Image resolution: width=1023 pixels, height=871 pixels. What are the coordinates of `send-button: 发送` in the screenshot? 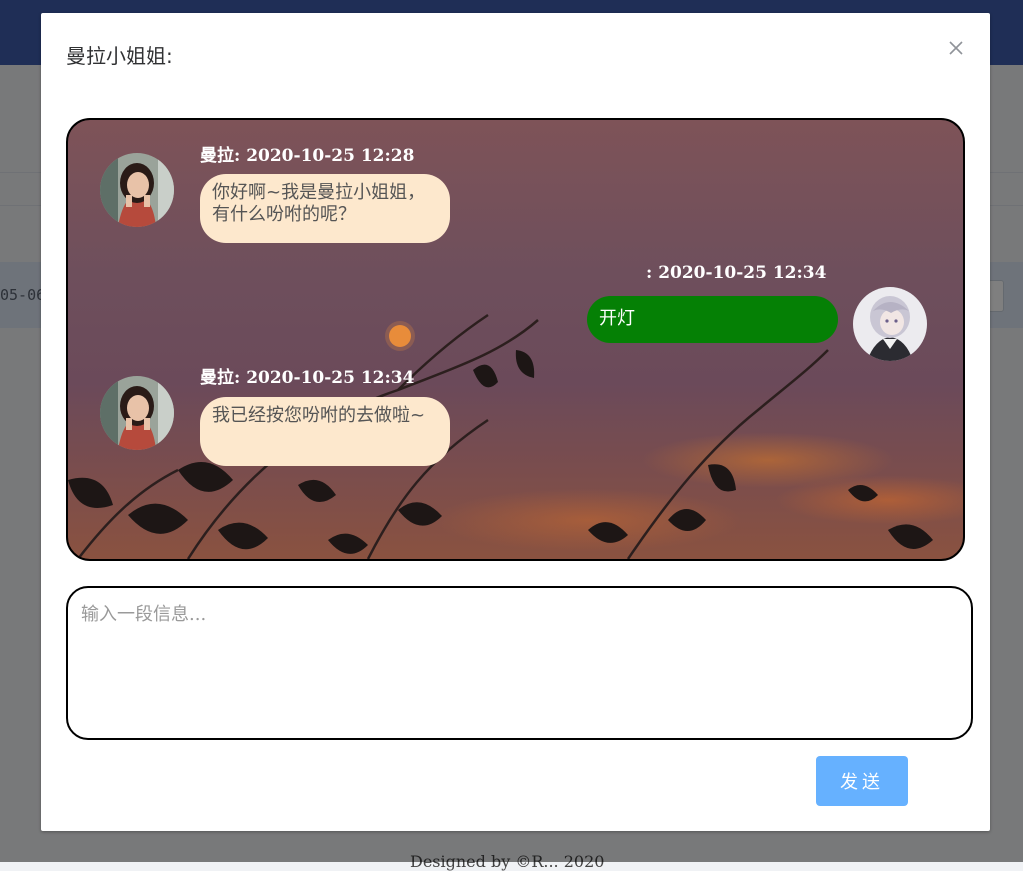 It's located at (862, 781).